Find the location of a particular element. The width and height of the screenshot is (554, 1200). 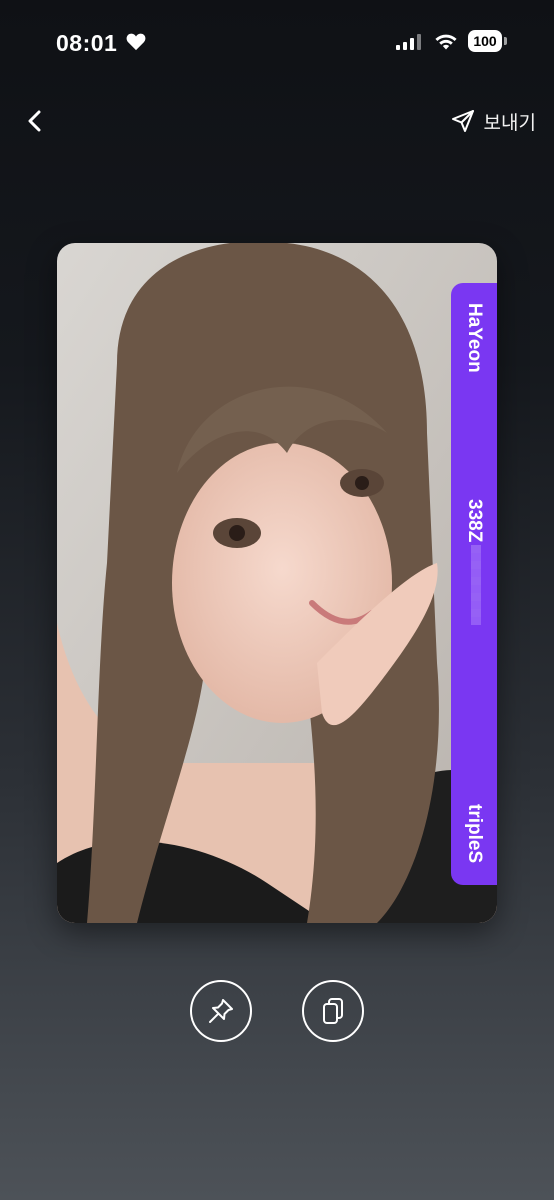

nav-bar: 보내기 is located at coordinates (277, 120).